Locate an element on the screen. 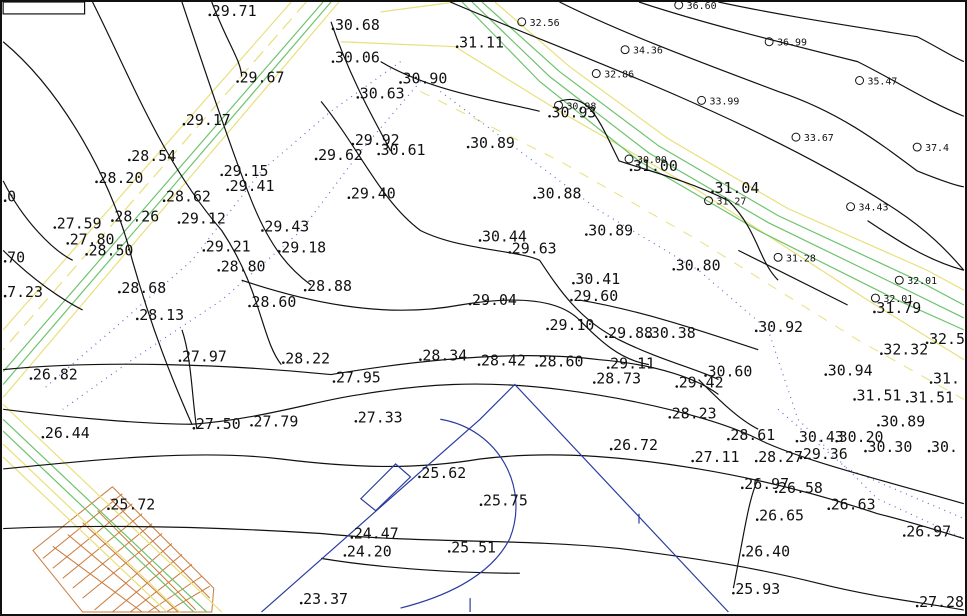 The height and width of the screenshot is (616, 967). elevation-label: 30. is located at coordinates (944, 447).